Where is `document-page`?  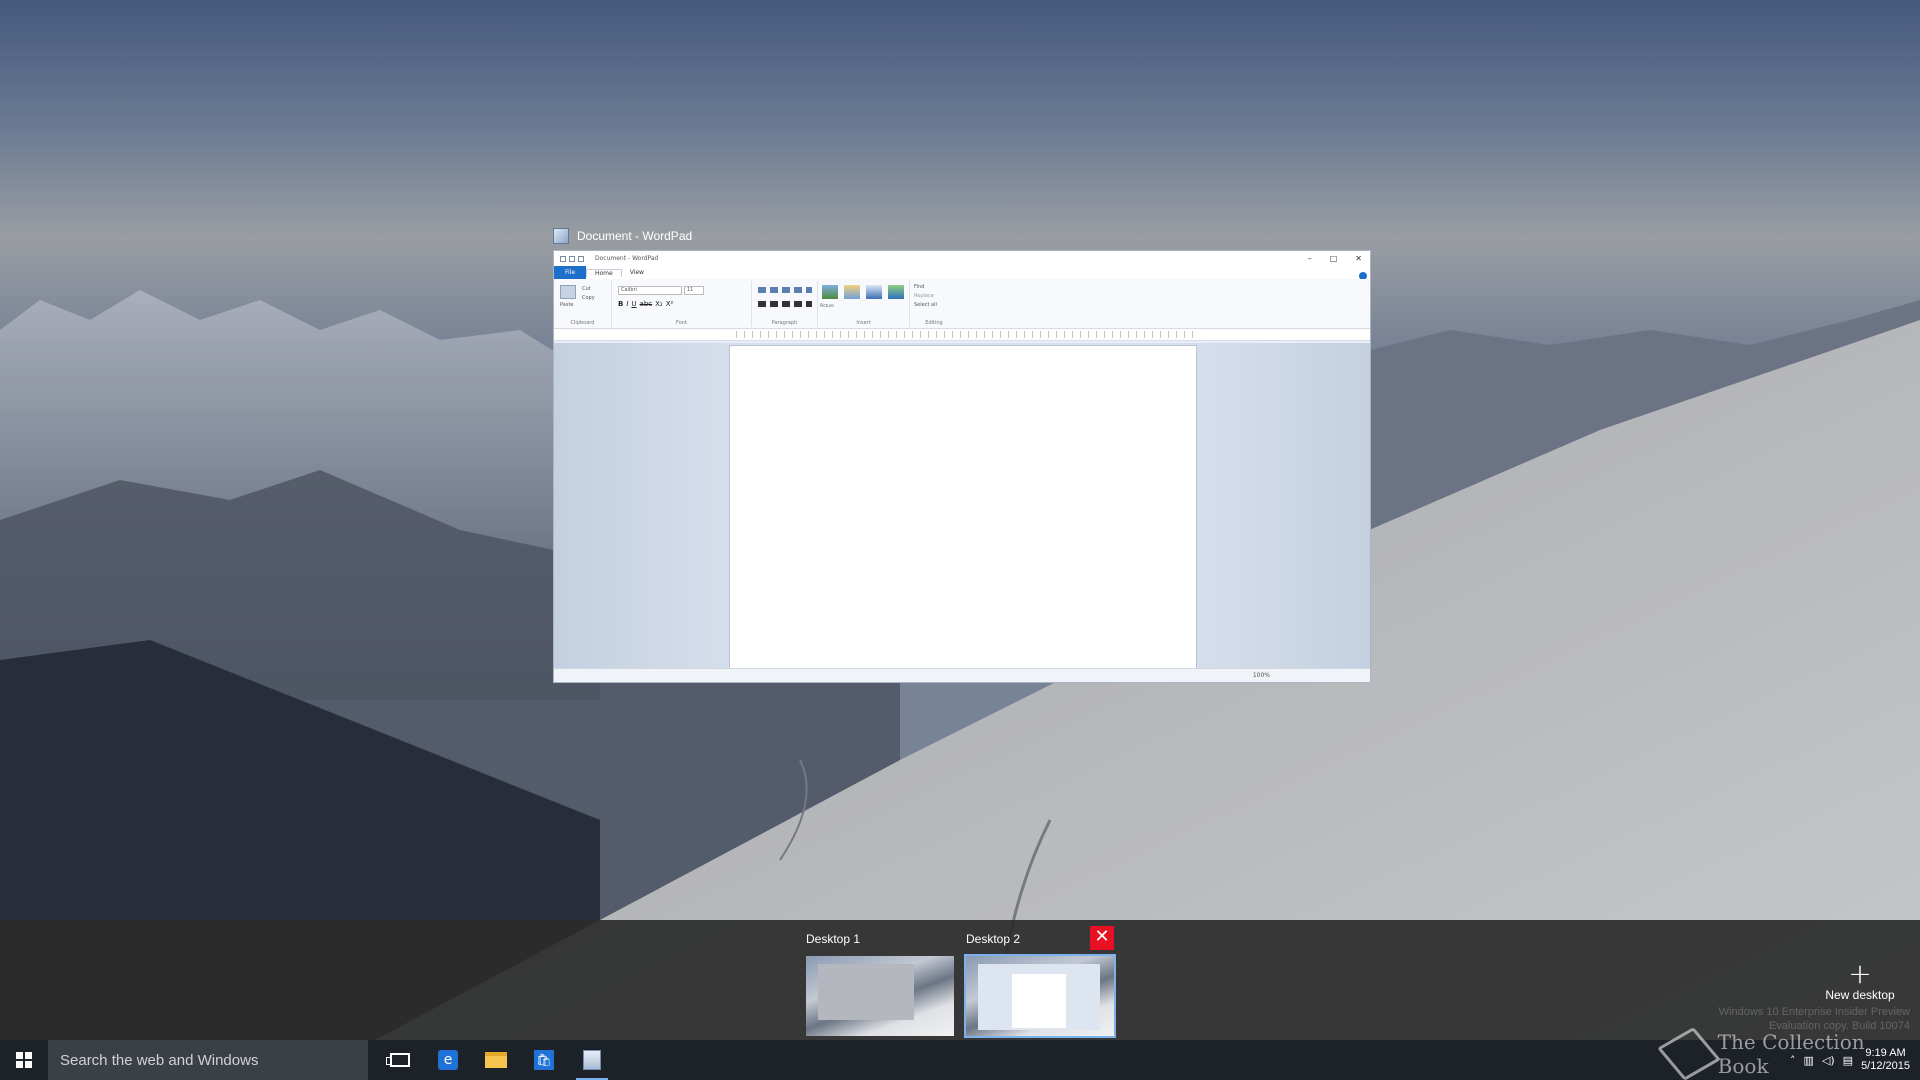 document-page is located at coordinates (963, 507).